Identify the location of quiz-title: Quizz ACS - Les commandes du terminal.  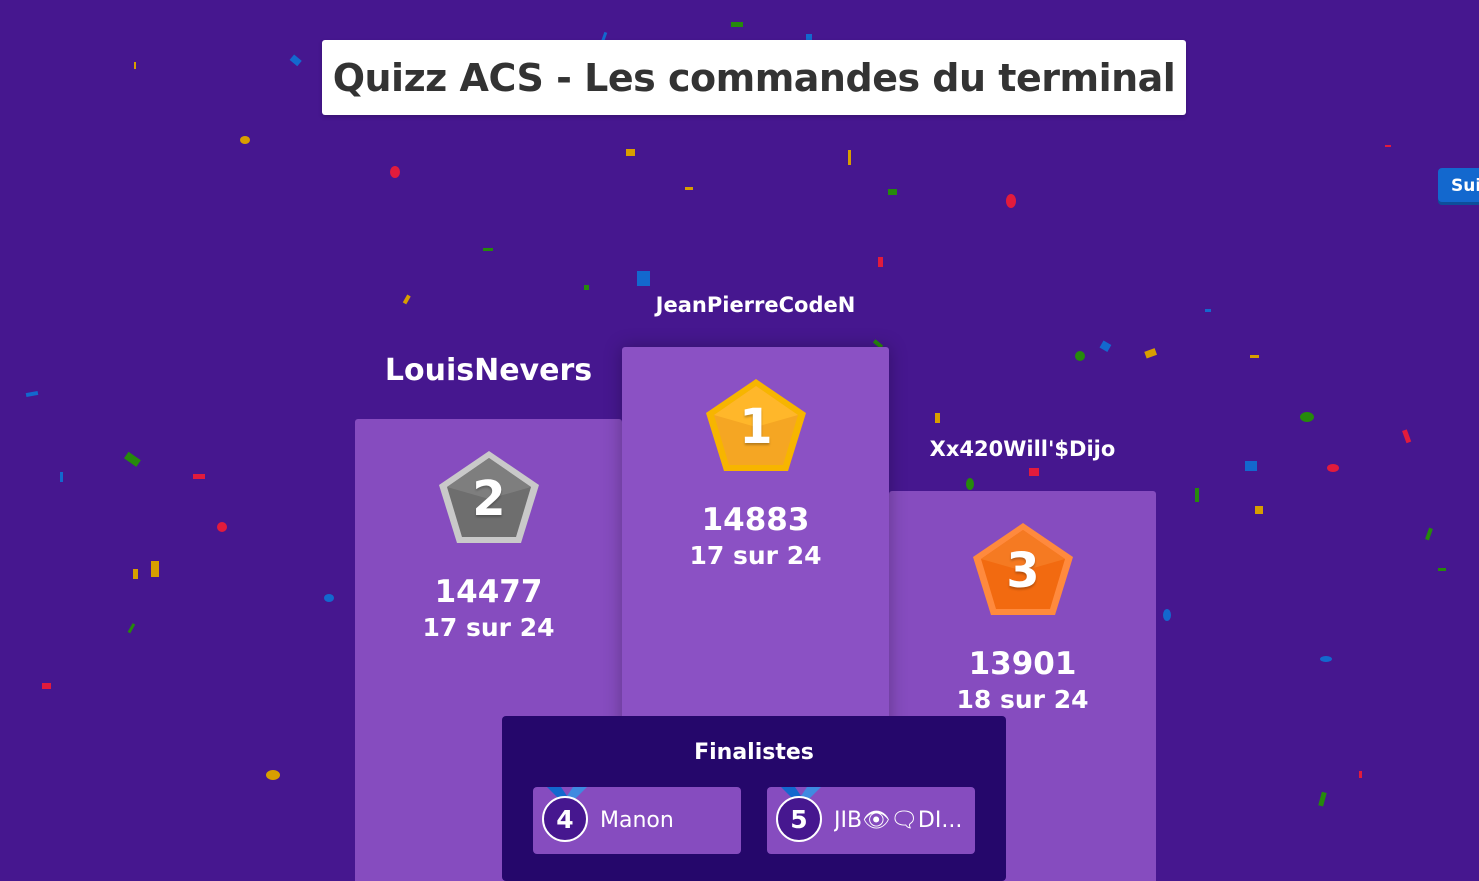
(754, 77).